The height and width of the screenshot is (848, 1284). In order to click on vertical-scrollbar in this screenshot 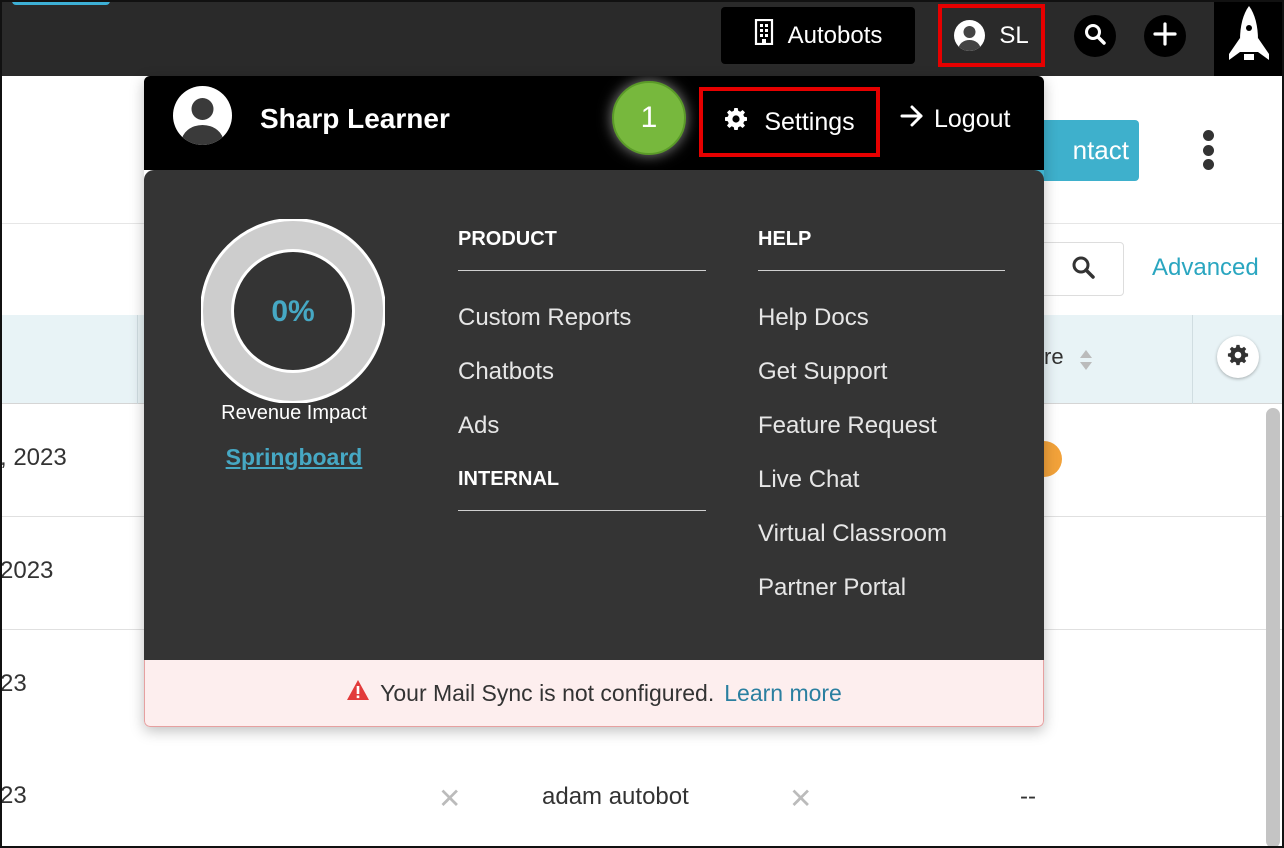, I will do `click(1273, 628)`.